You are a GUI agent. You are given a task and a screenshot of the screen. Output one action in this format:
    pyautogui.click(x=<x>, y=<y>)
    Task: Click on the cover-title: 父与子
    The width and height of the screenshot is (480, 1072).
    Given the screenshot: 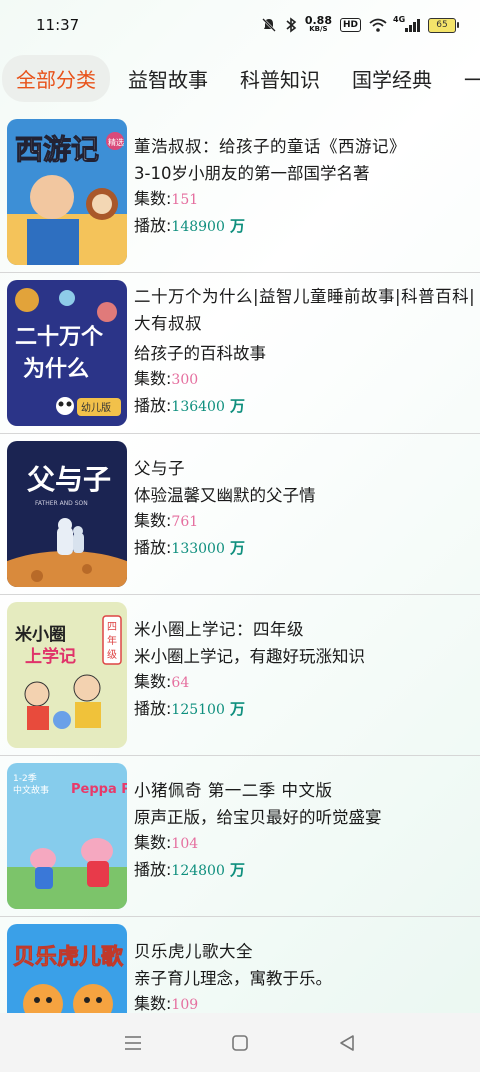 What is the action you would take?
    pyautogui.click(x=69, y=479)
    